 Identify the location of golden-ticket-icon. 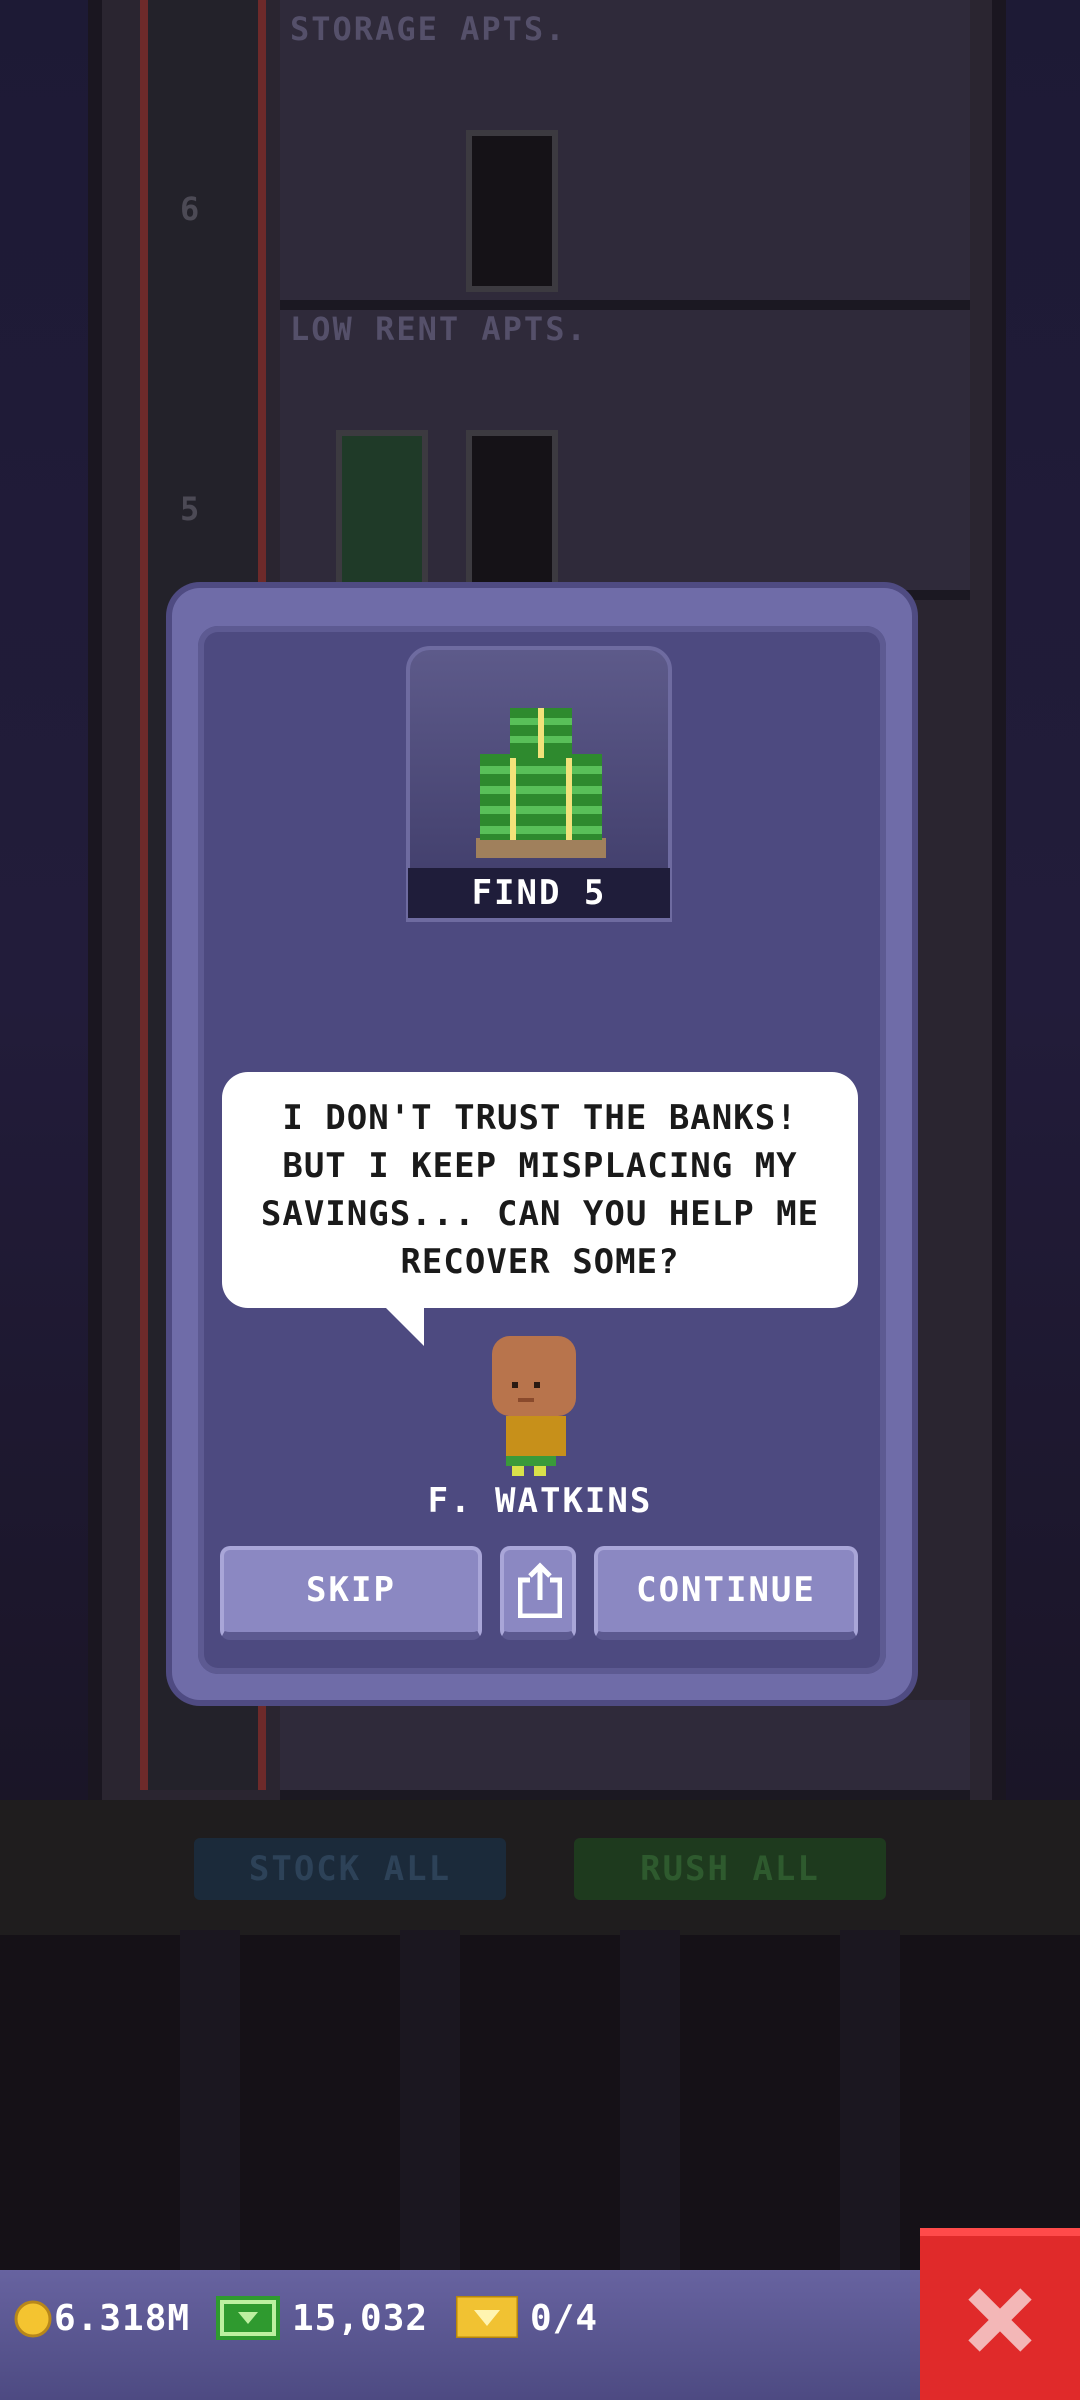
(487, 2317).